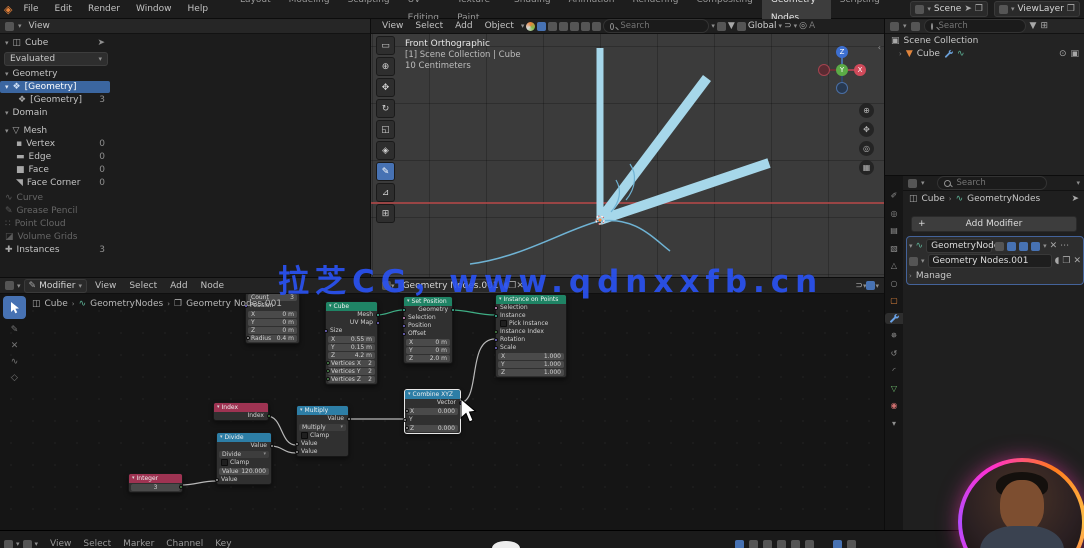 This screenshot has height=548, width=1084. I want to click on editor-type-icon, so click(8, 543).